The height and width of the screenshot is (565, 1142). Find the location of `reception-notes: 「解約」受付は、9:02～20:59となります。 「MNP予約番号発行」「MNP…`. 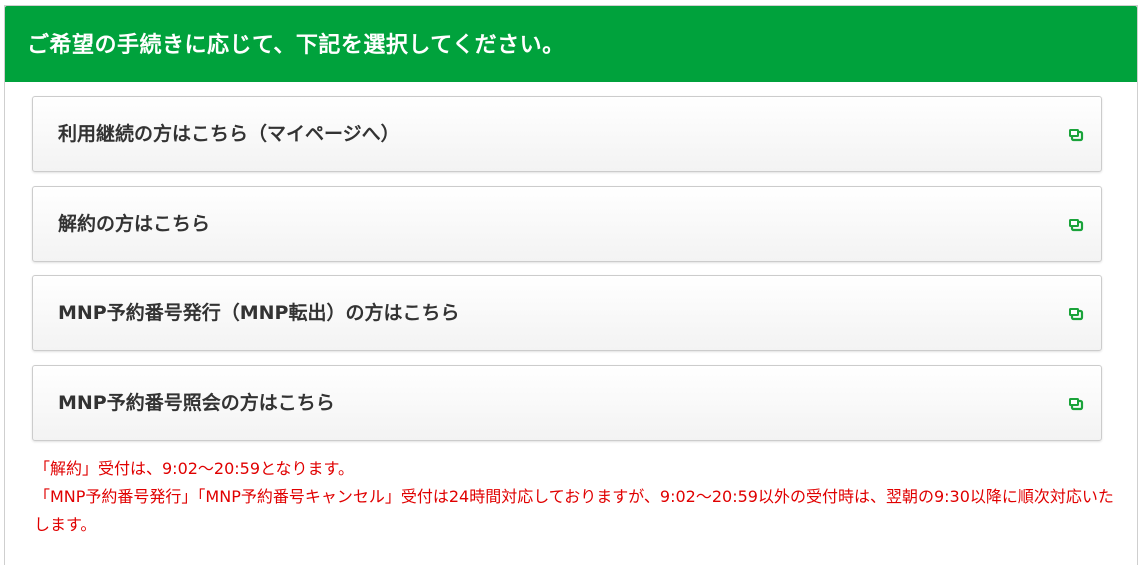

reception-notes: 「解約」受付は、9:02～20:59となります。 「MNP予約番号発行」「MNP… is located at coordinates (579, 497).